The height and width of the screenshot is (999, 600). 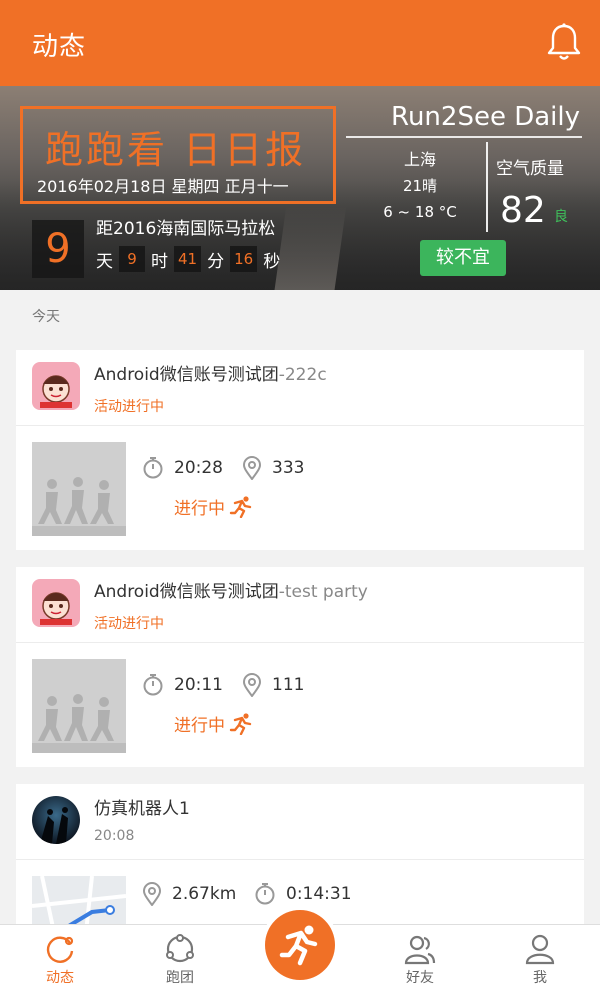 What do you see at coordinates (186, 229) in the screenshot?
I see `countdown-event: 距2016海南国际马拉松` at bounding box center [186, 229].